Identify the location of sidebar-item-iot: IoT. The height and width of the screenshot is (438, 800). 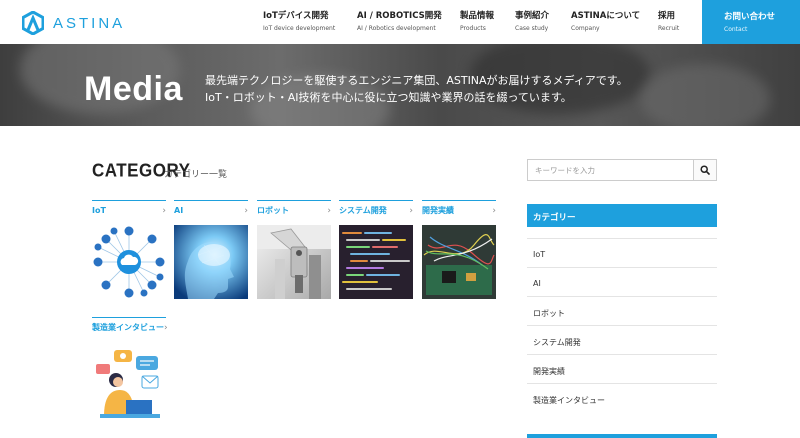
(622, 252).